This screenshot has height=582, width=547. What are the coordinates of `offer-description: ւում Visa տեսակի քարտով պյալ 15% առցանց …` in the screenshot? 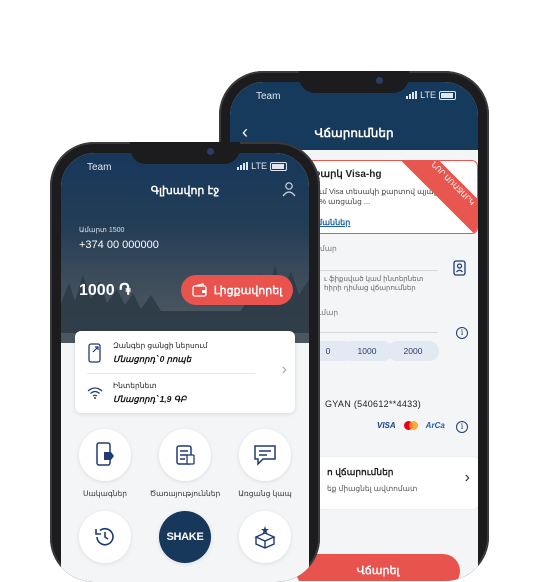 It's located at (373, 196).